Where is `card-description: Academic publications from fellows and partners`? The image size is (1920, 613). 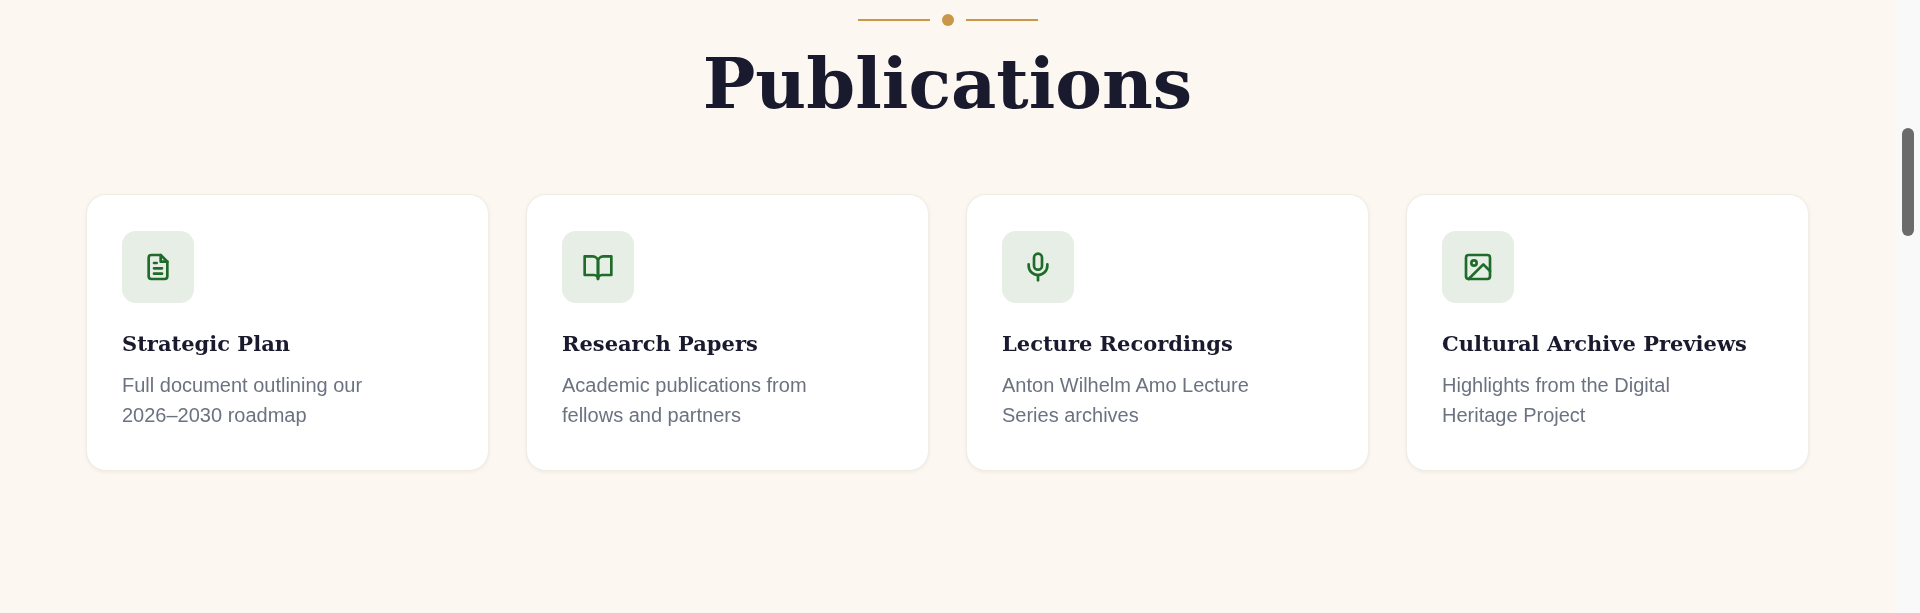 card-description: Academic publications from fellows and partners is located at coordinates (685, 400).